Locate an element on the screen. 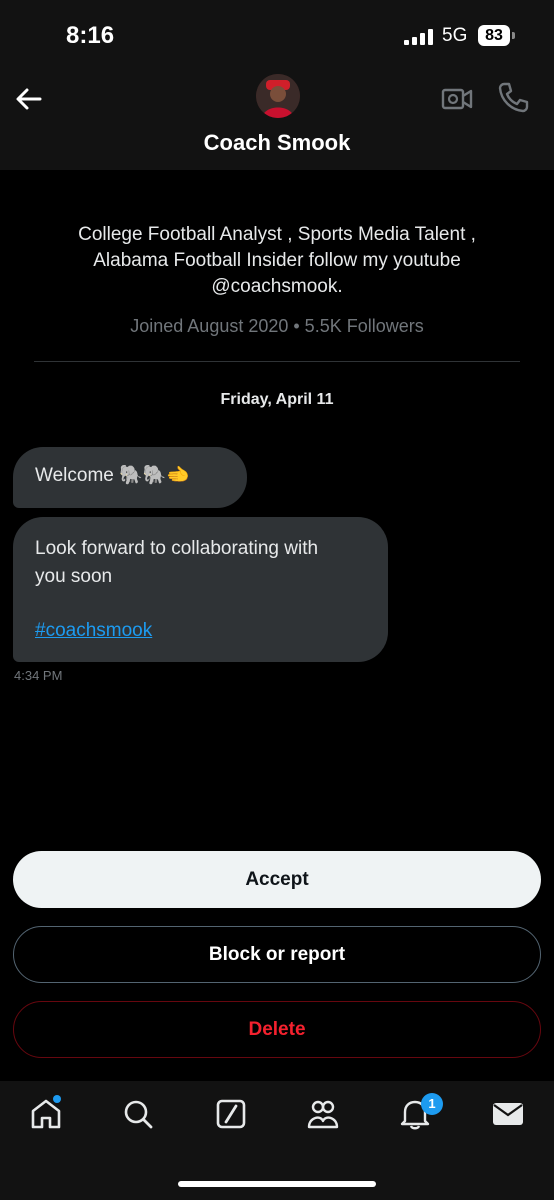  contact-name: Coach Smook is located at coordinates (277, 143).